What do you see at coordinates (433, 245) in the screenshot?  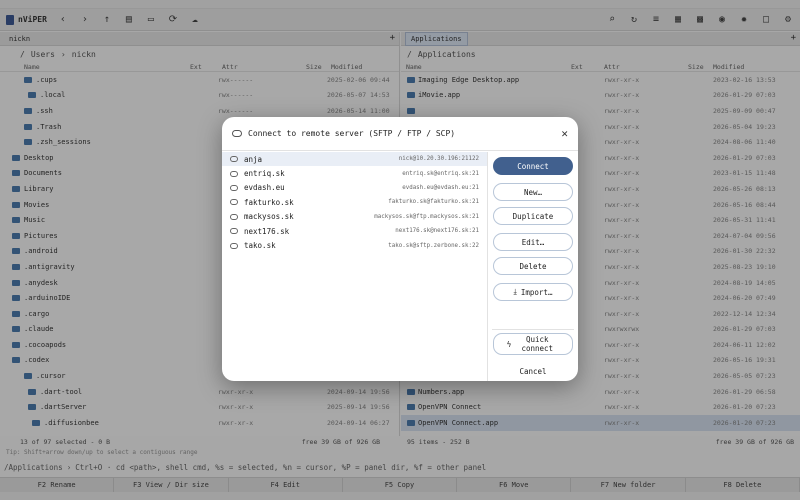 I see `server-host: tako.sk@sftp.zerbone.sk:22` at bounding box center [433, 245].